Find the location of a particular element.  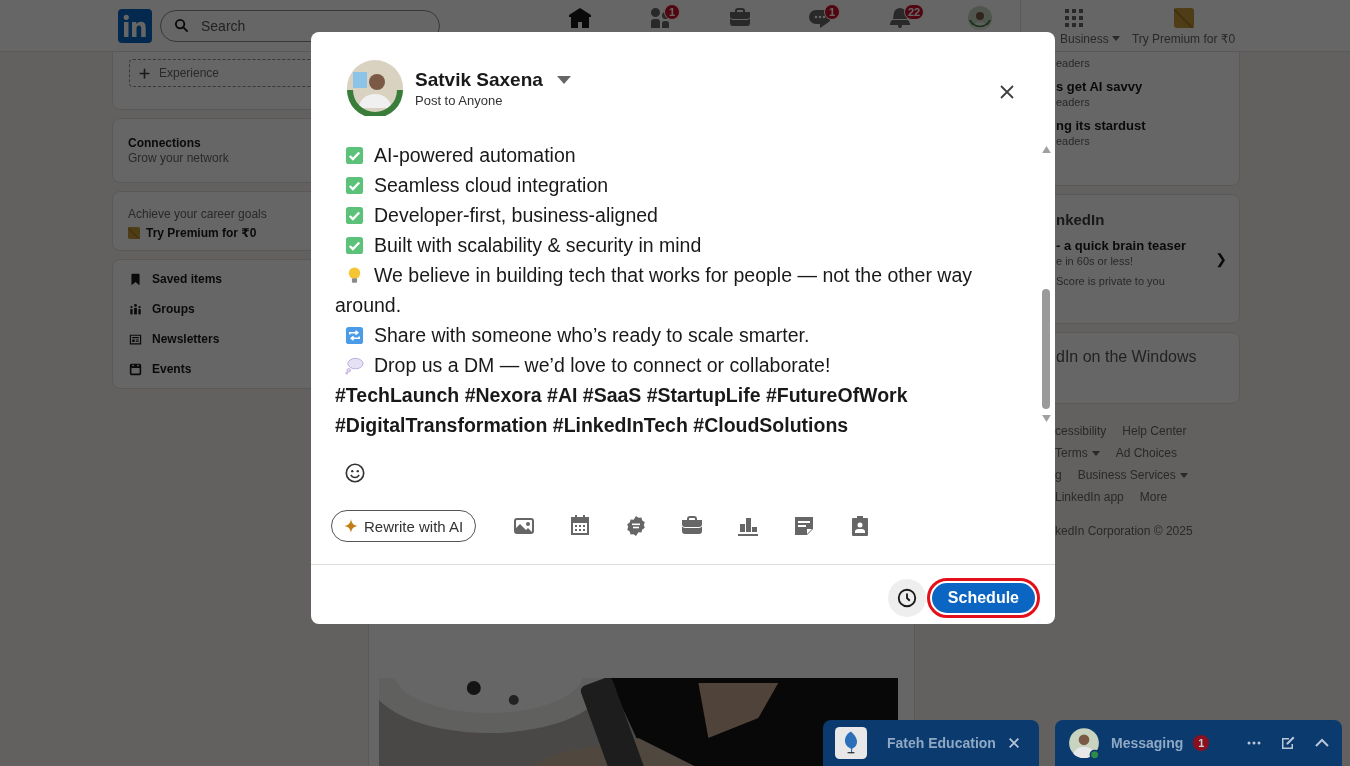

groups-icon is located at coordinates (135, 309).